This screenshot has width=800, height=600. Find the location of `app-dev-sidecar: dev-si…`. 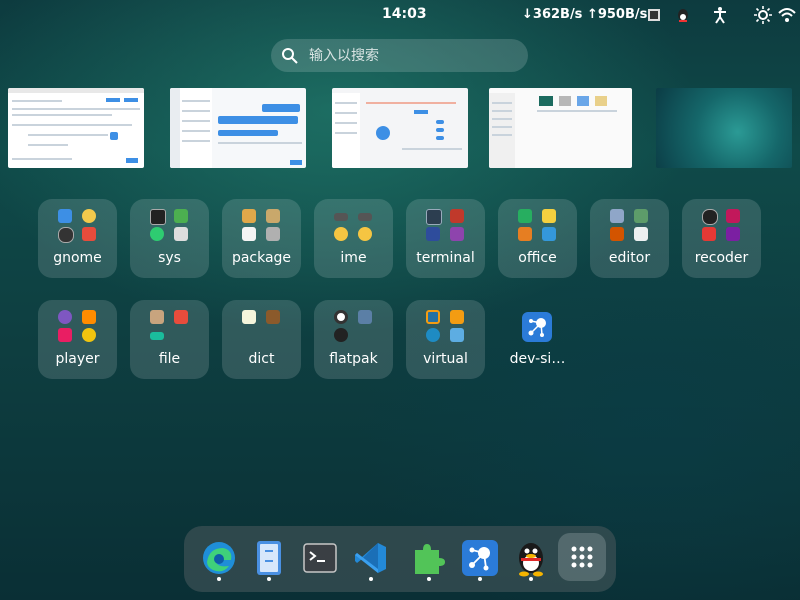

app-dev-sidecar: dev-si… is located at coordinates (537, 339).